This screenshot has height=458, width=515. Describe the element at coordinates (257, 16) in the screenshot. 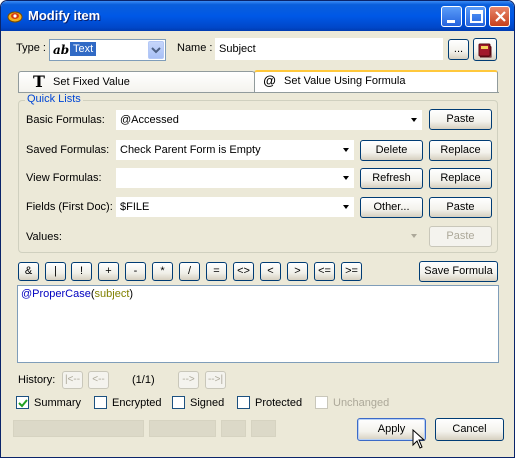

I see `title-bar: Modify item` at that location.